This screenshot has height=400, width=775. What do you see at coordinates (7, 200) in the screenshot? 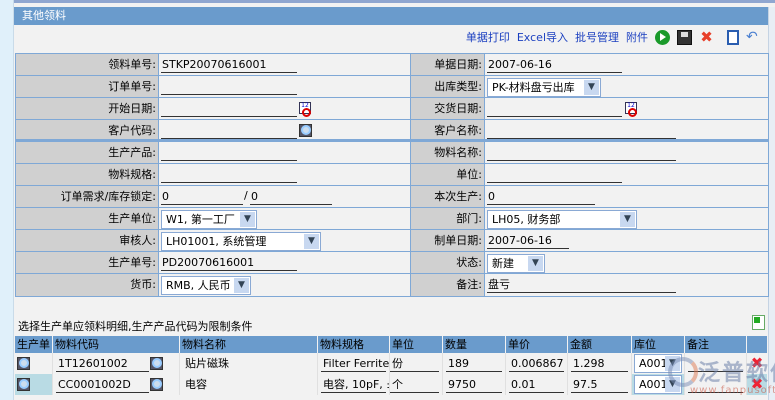
I see `left-panel-strip` at bounding box center [7, 200].